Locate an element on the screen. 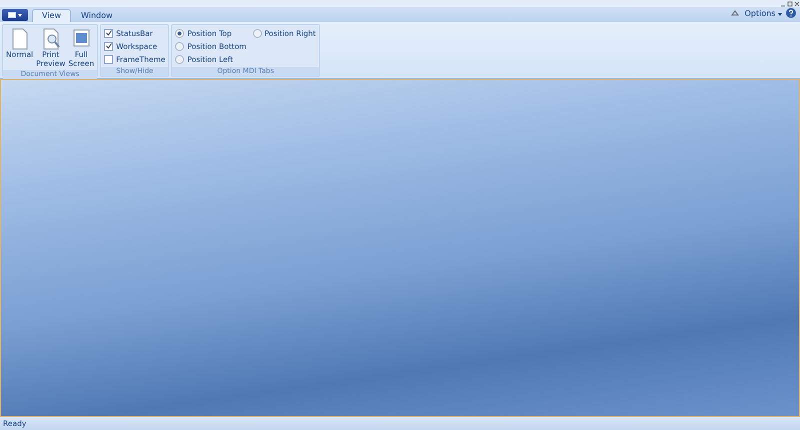 Image resolution: width=800 pixels, height=430 pixels. options-menu: Options is located at coordinates (763, 13).